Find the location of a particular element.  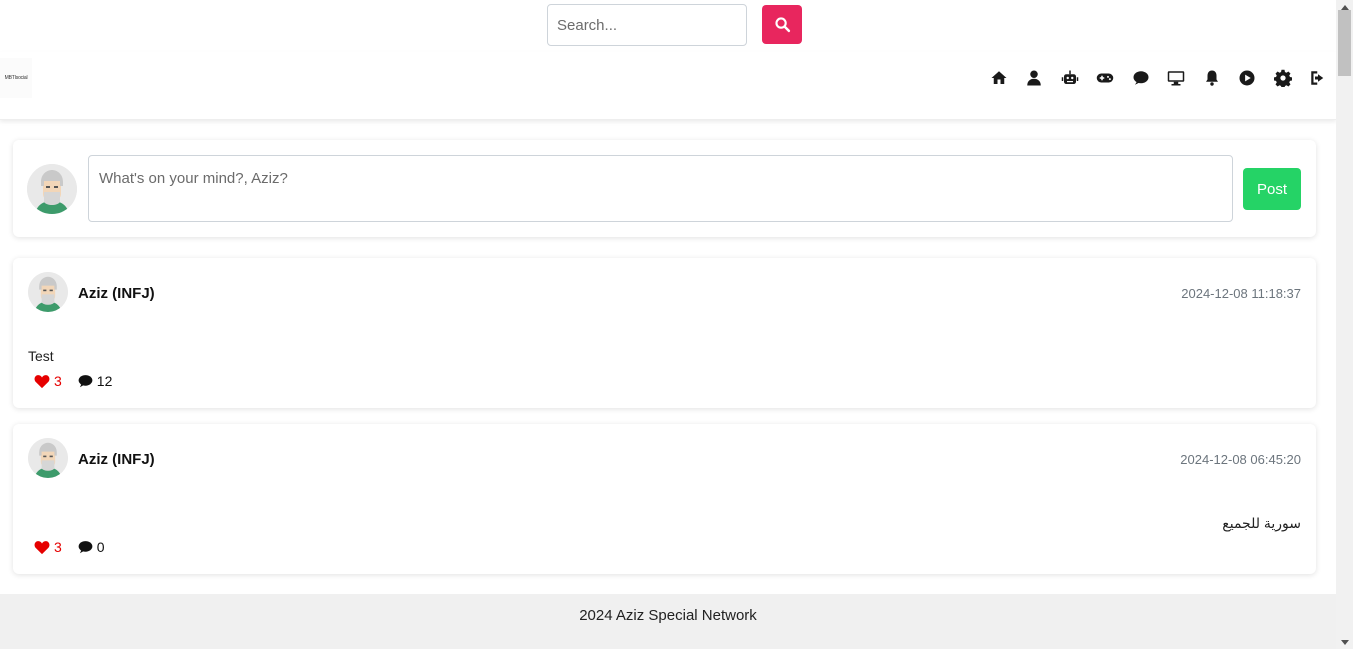

search-bar is located at coordinates (674, 25).